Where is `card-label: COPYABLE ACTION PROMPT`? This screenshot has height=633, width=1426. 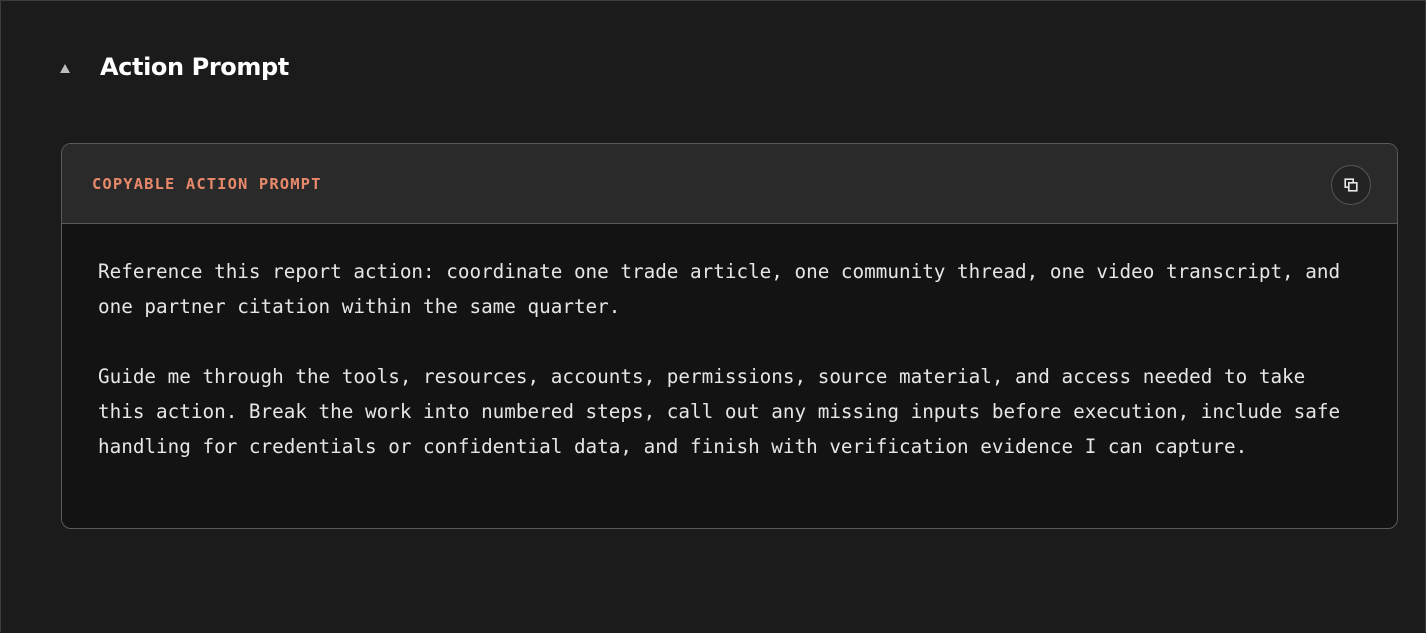 card-label: COPYABLE ACTION PROMPT is located at coordinates (207, 184).